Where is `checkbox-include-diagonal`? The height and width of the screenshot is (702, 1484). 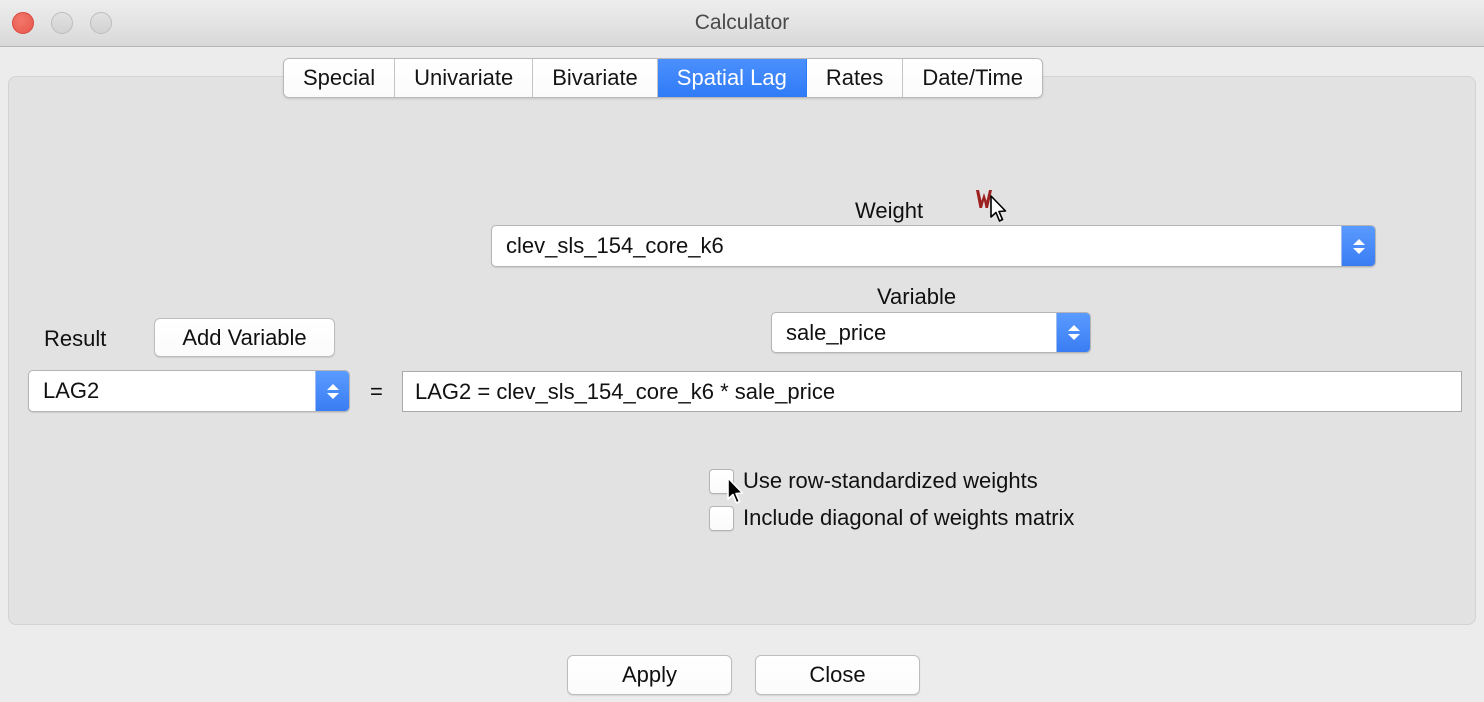
checkbox-include-diagonal is located at coordinates (721, 518).